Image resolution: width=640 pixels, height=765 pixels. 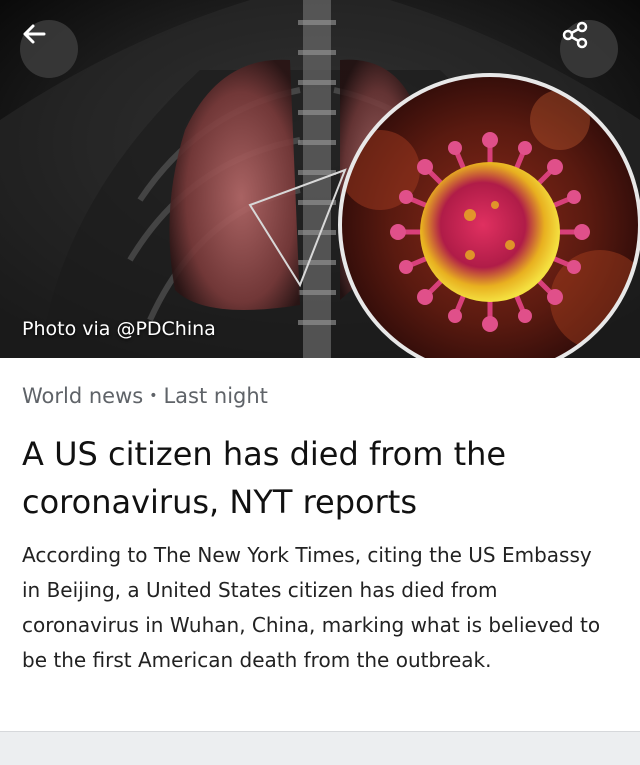 What do you see at coordinates (119, 329) in the screenshot?
I see `photo-credit: Photo via @PDChina` at bounding box center [119, 329].